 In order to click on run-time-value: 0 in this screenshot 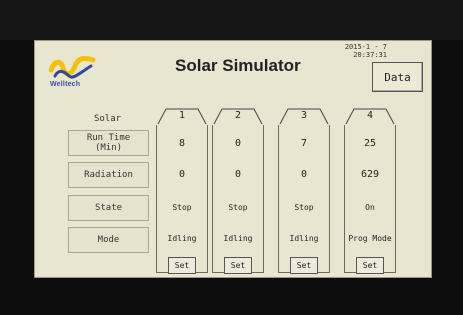, I will do `click(238, 143)`.